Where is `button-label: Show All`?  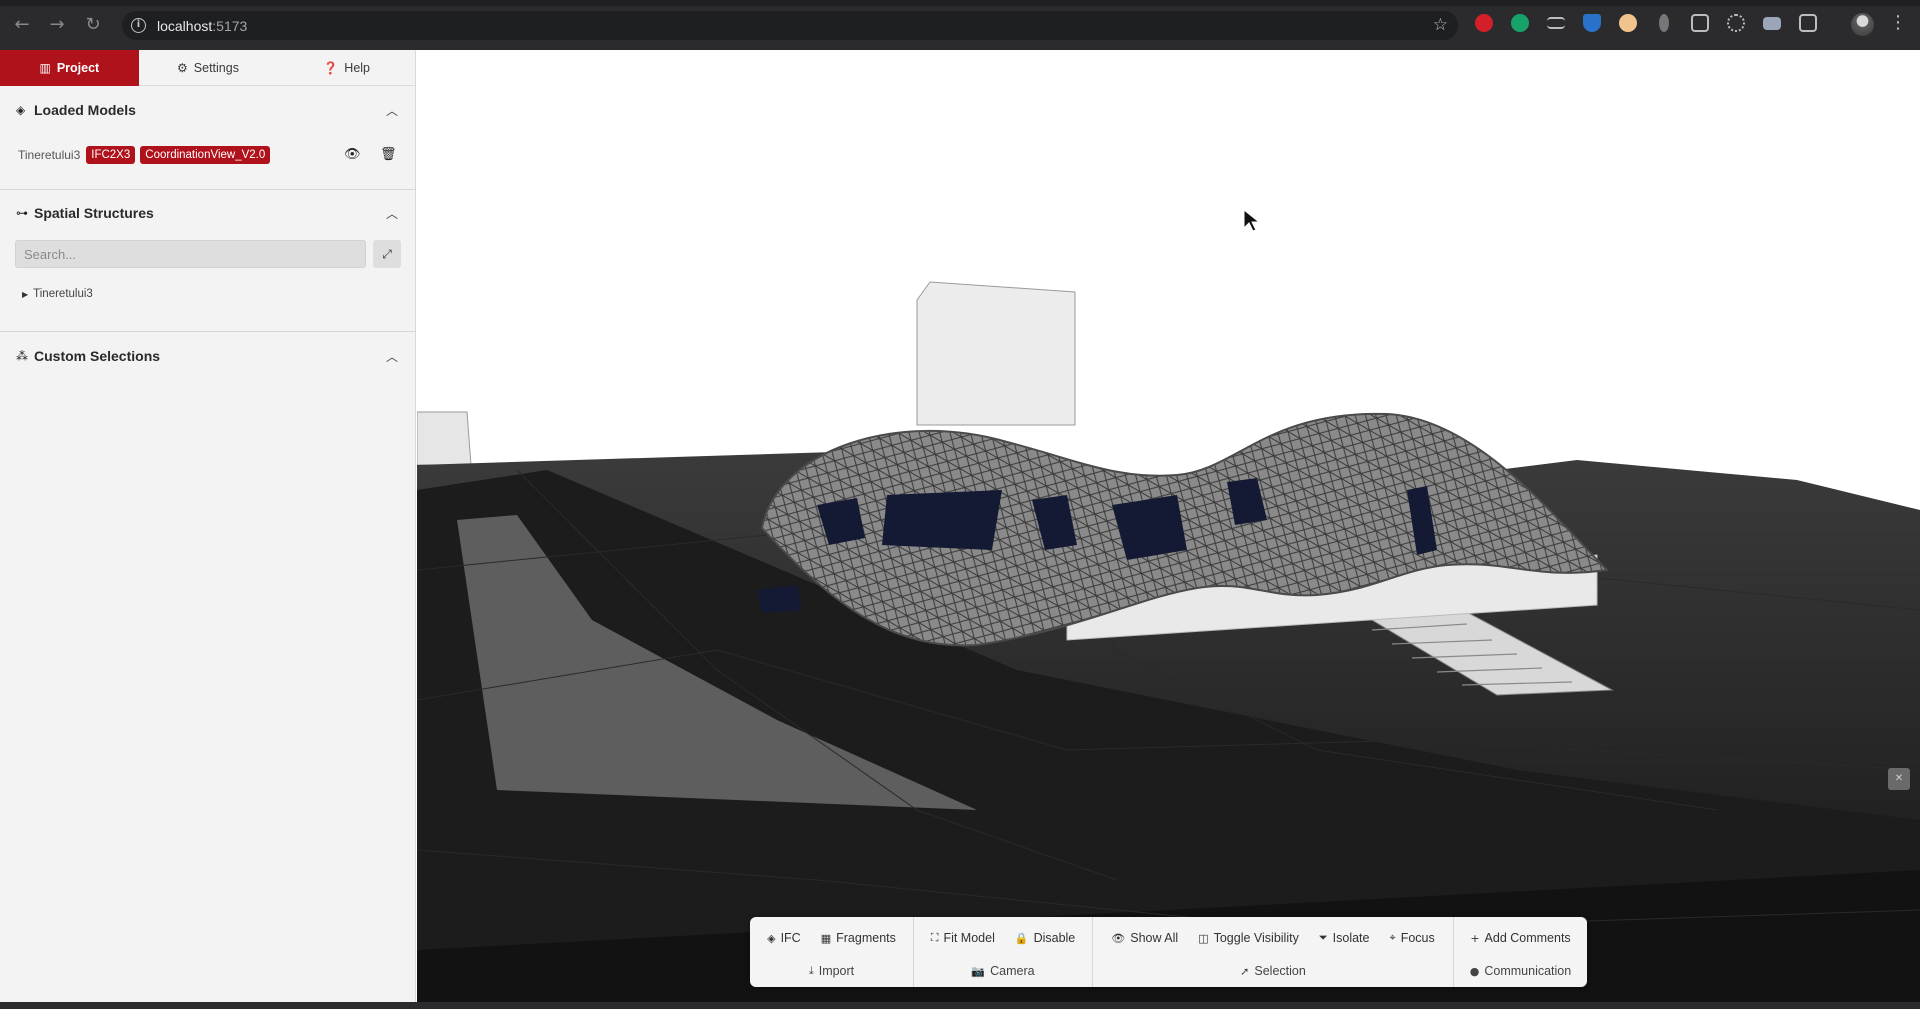 button-label: Show All is located at coordinates (1154, 938).